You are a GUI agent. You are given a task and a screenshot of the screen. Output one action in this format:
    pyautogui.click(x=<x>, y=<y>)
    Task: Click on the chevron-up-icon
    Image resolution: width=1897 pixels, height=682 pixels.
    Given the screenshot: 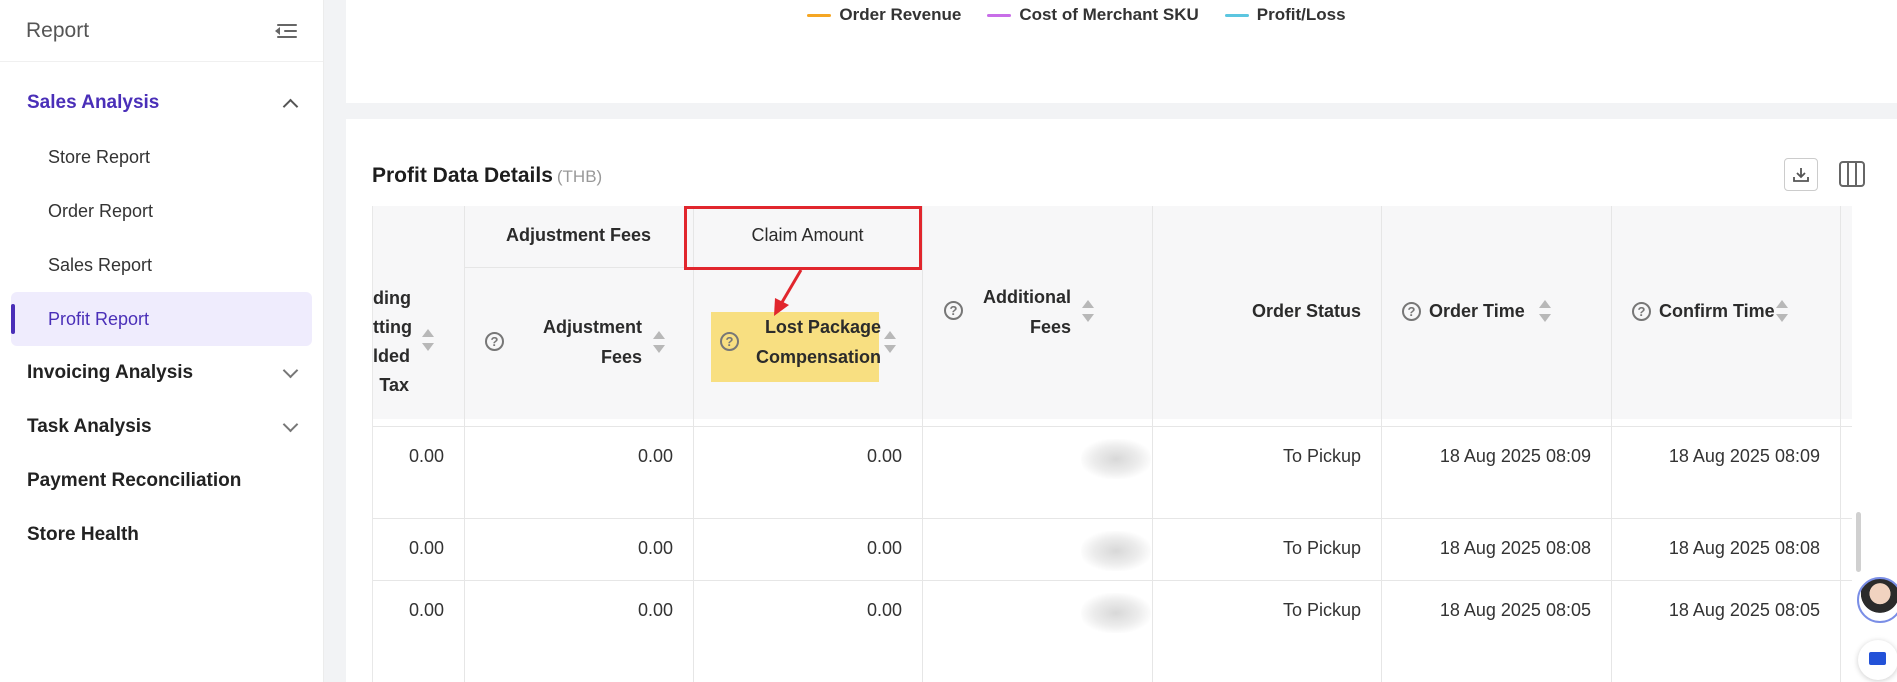 What is the action you would take?
    pyautogui.click(x=290, y=106)
    